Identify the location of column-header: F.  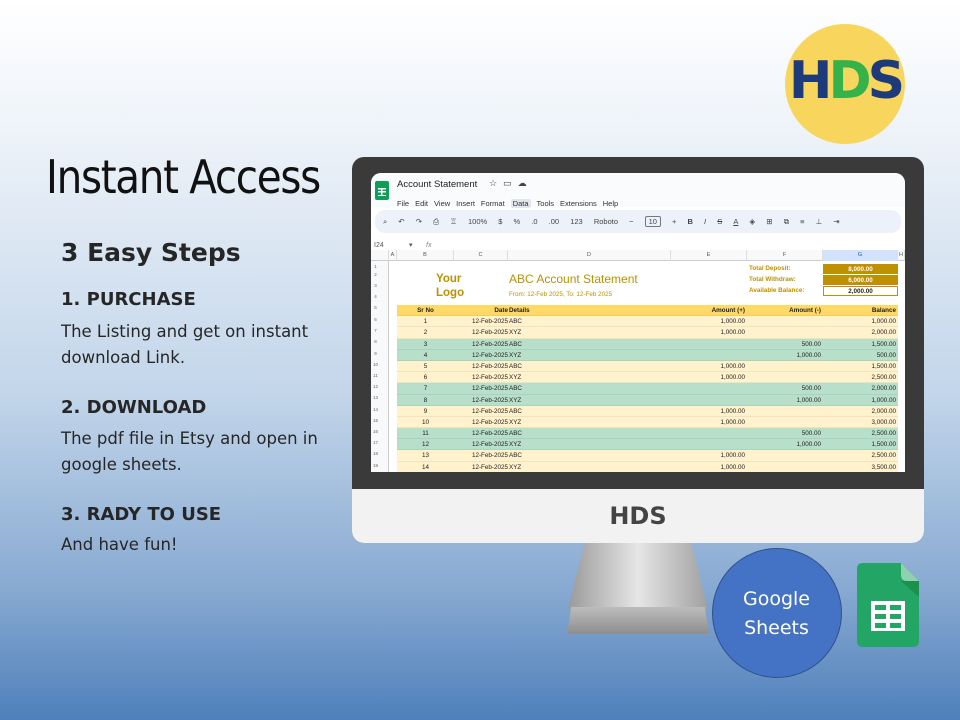
(785, 255).